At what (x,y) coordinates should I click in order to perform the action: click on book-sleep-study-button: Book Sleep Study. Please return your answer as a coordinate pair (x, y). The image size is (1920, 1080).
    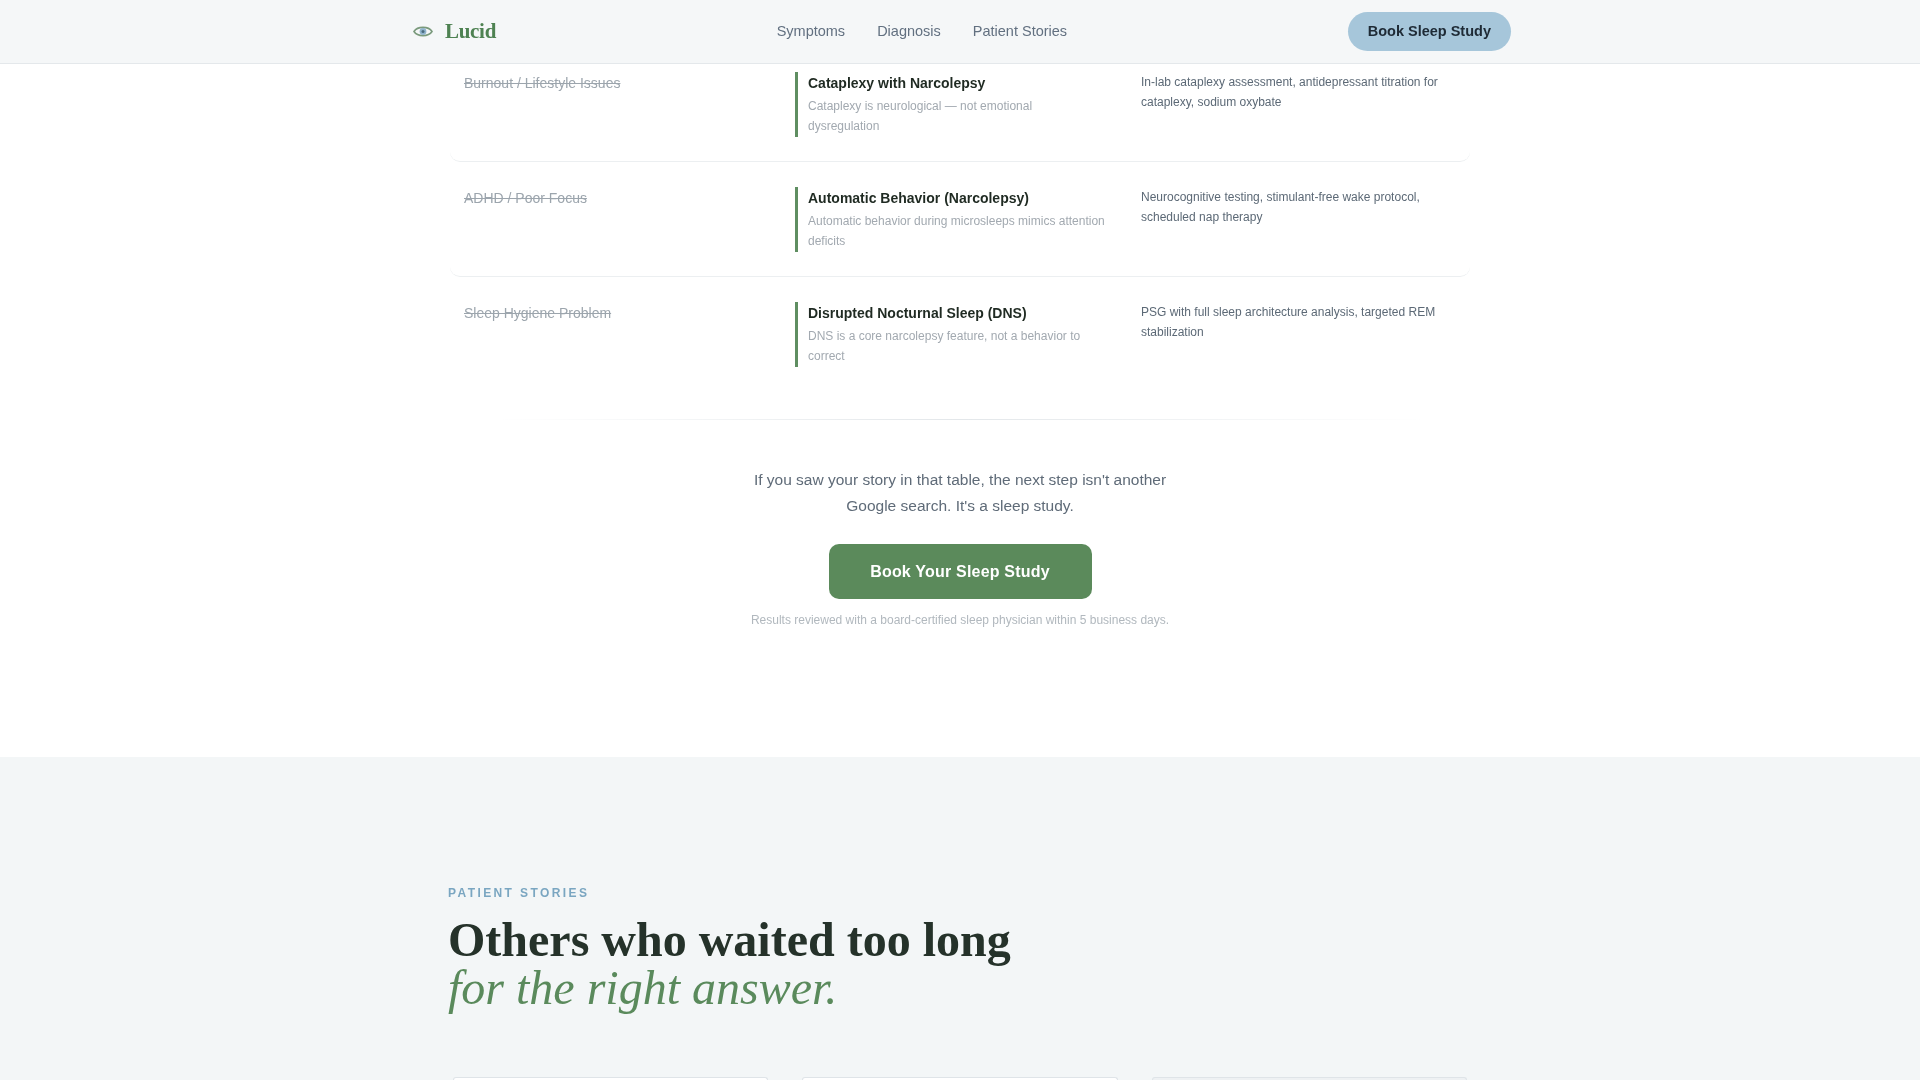
    Looking at the image, I should click on (1429, 31).